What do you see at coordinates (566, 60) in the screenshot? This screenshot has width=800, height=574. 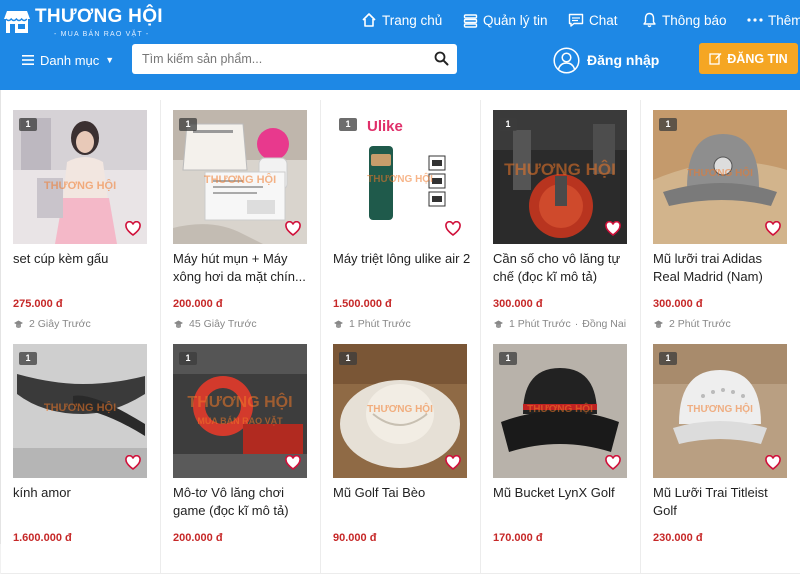 I see `user-icon` at bounding box center [566, 60].